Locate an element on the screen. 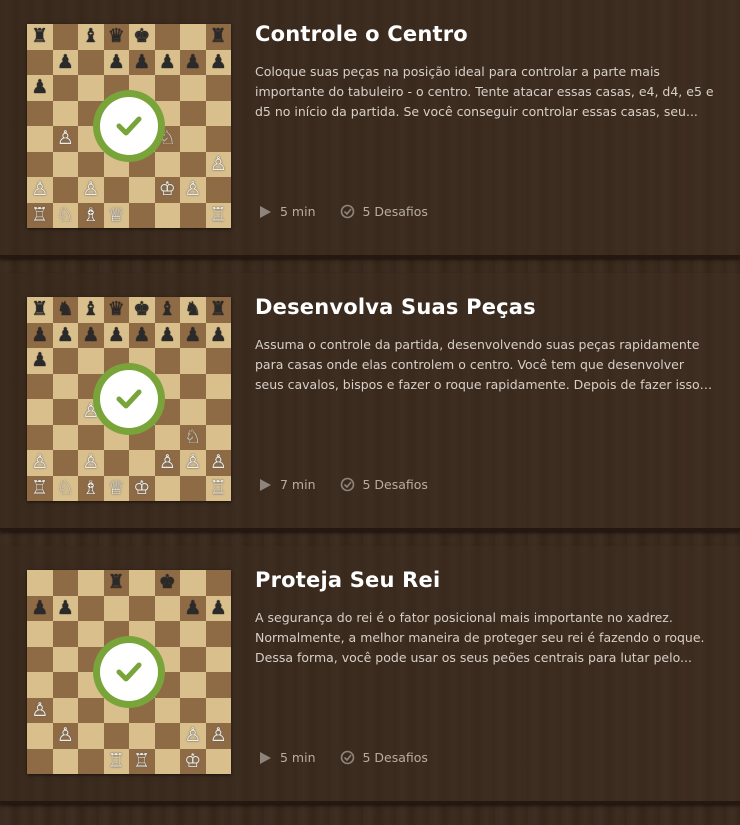 The height and width of the screenshot is (825, 740). lesson-title: Proteja Seu Rei is located at coordinates (347, 580).